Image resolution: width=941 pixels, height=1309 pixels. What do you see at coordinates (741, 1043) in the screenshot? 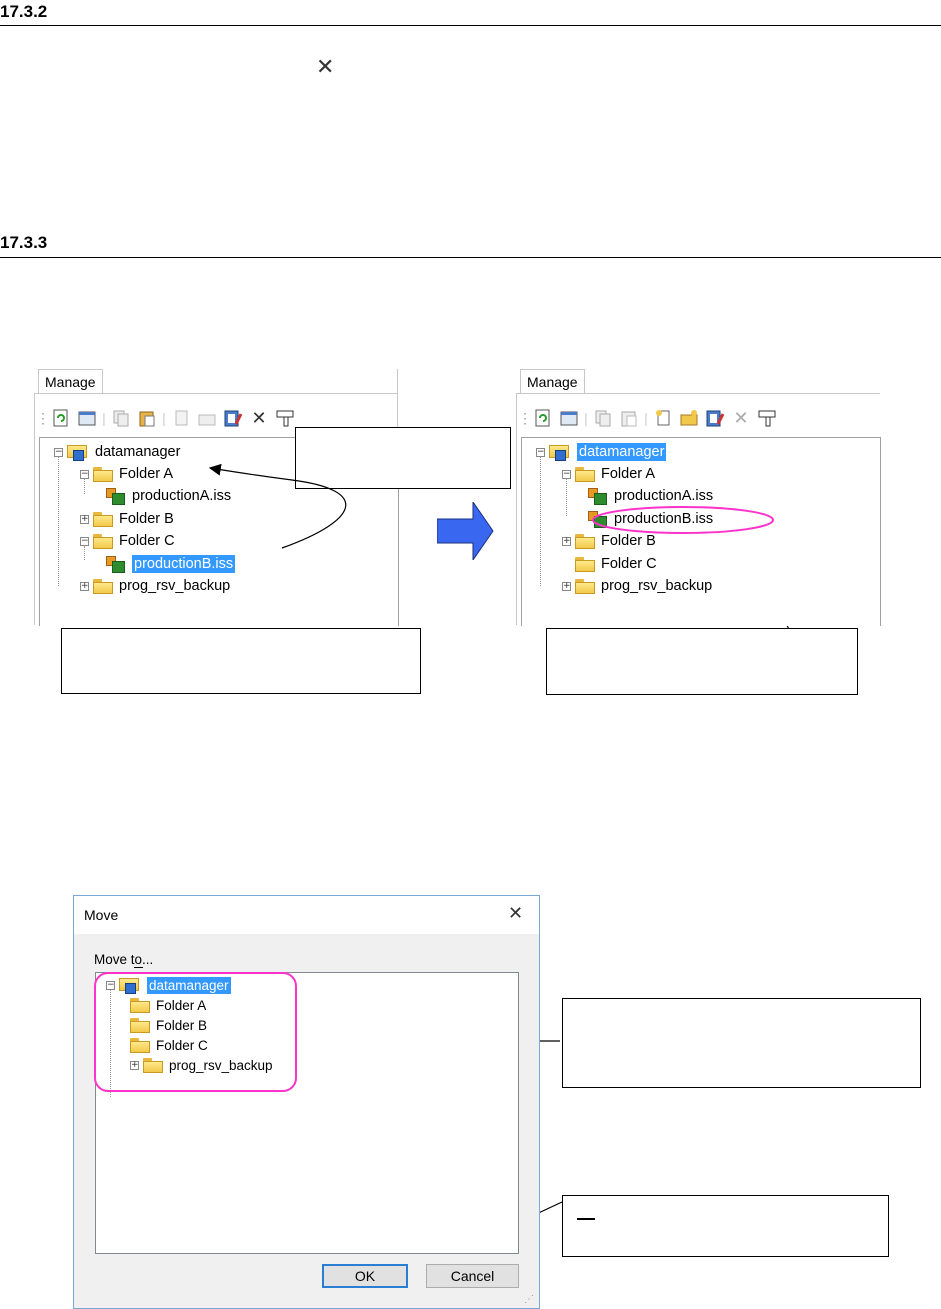
I see `callout-destination` at bounding box center [741, 1043].